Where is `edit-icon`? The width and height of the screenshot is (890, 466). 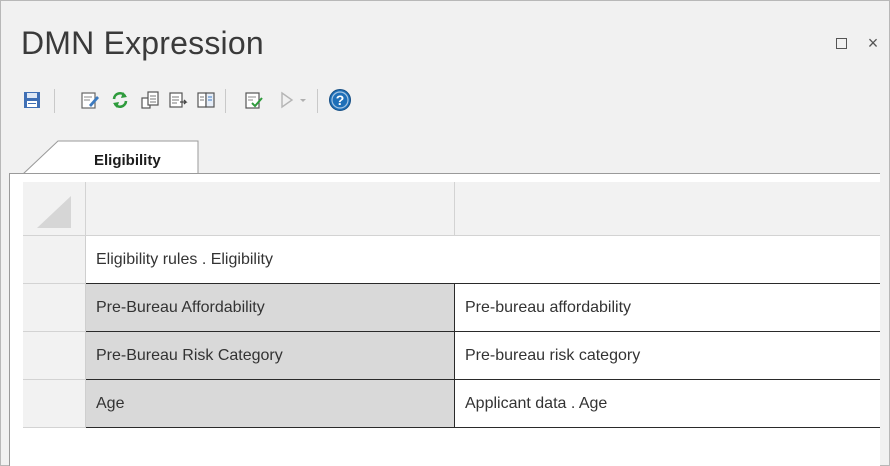
edit-icon is located at coordinates (90, 100).